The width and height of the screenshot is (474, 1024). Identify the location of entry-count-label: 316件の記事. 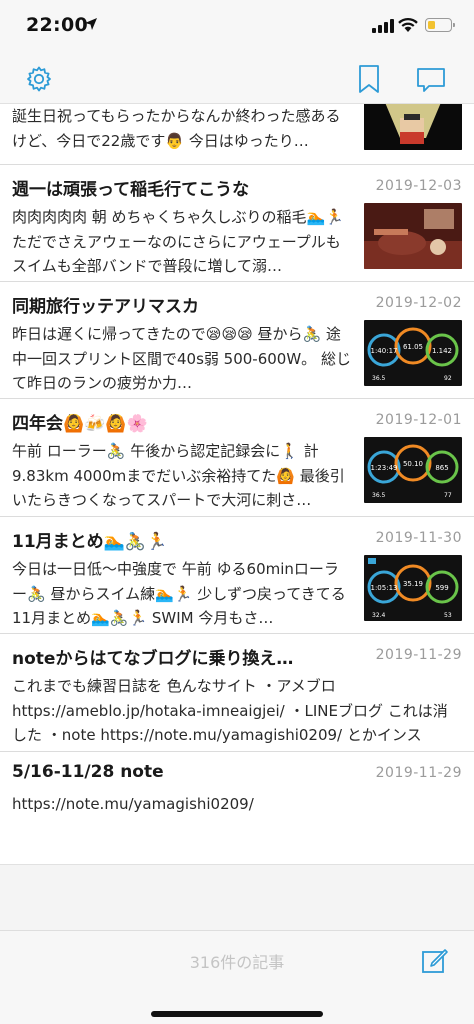
(237, 962).